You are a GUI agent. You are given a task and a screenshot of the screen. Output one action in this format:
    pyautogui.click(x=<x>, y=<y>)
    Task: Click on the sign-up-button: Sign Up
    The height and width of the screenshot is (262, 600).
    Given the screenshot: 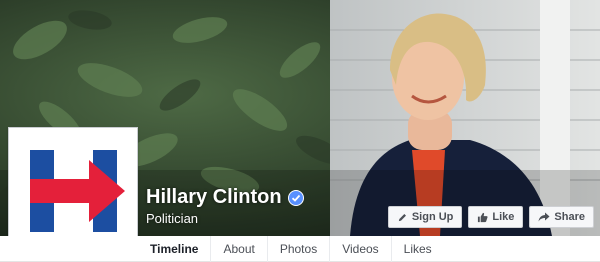 What is the action you would take?
    pyautogui.click(x=425, y=217)
    